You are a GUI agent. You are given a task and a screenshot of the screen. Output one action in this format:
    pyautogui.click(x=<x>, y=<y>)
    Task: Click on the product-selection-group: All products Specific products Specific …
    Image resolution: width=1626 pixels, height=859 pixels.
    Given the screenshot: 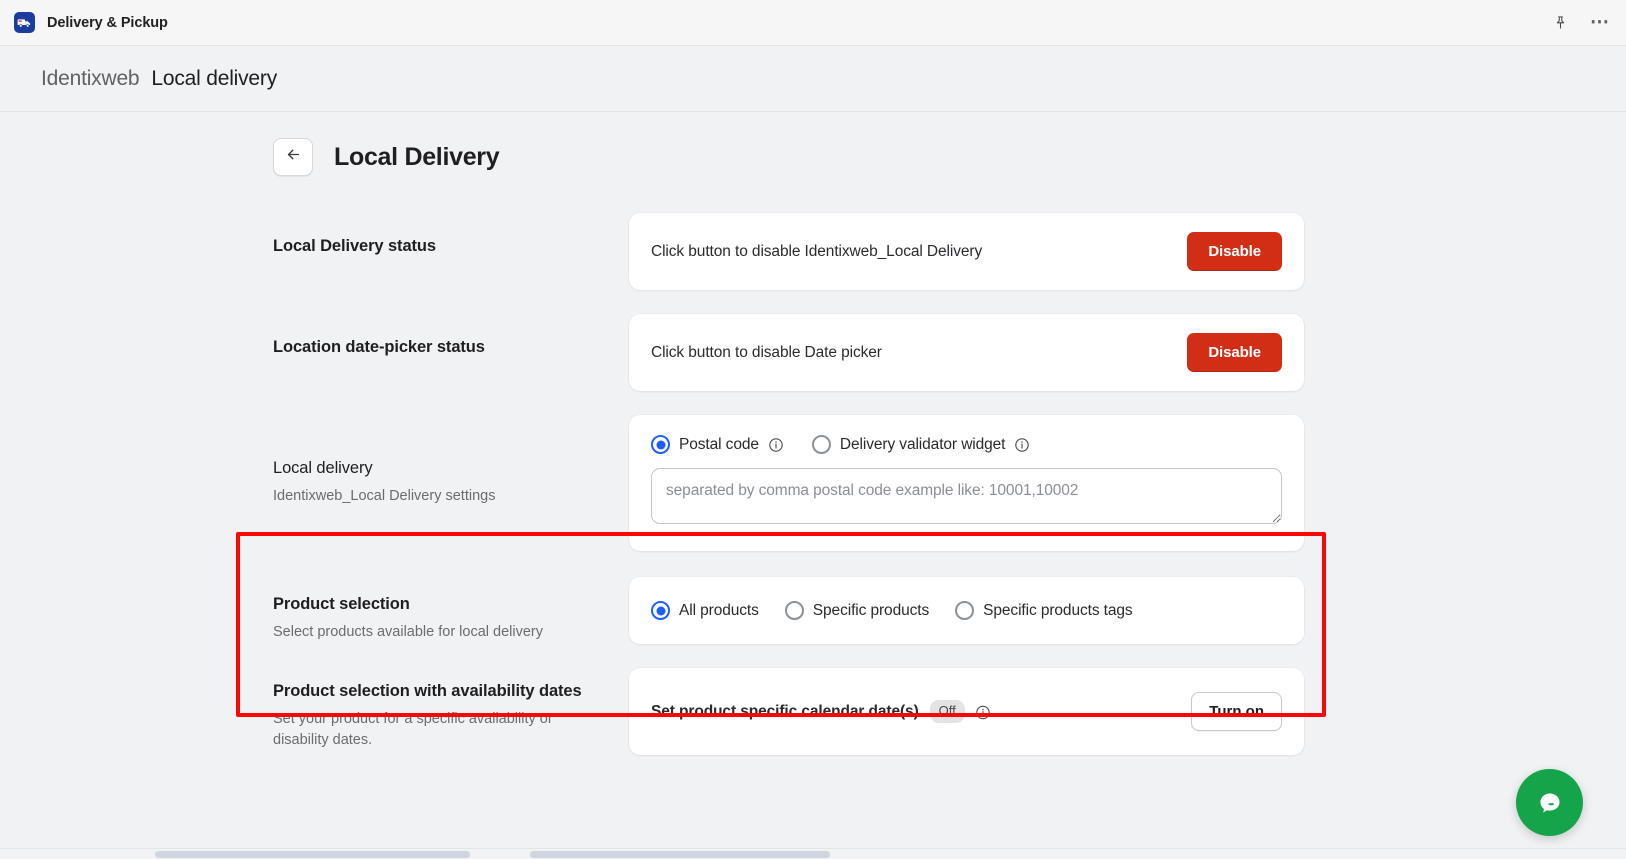 What is the action you would take?
    pyautogui.click(x=966, y=610)
    